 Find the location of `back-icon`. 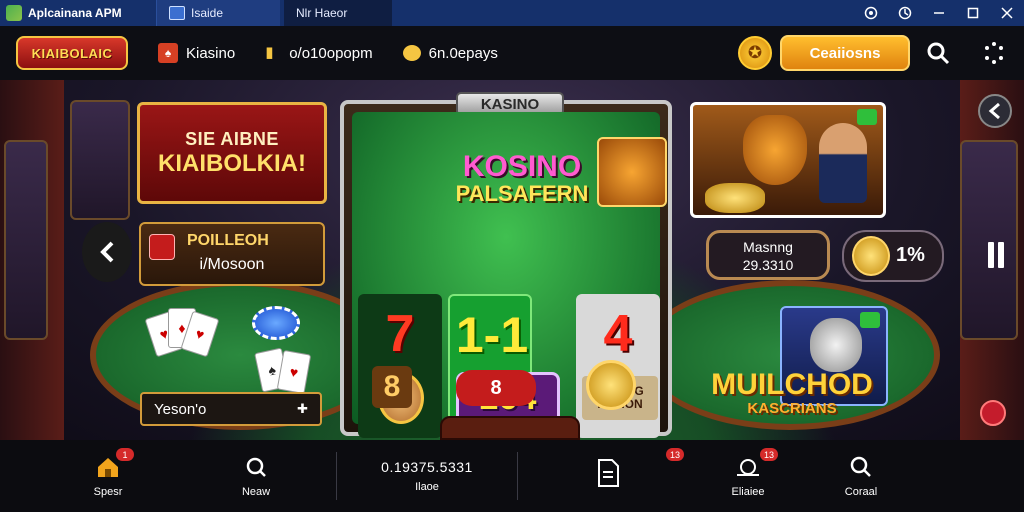

back-icon is located at coordinates (995, 111).